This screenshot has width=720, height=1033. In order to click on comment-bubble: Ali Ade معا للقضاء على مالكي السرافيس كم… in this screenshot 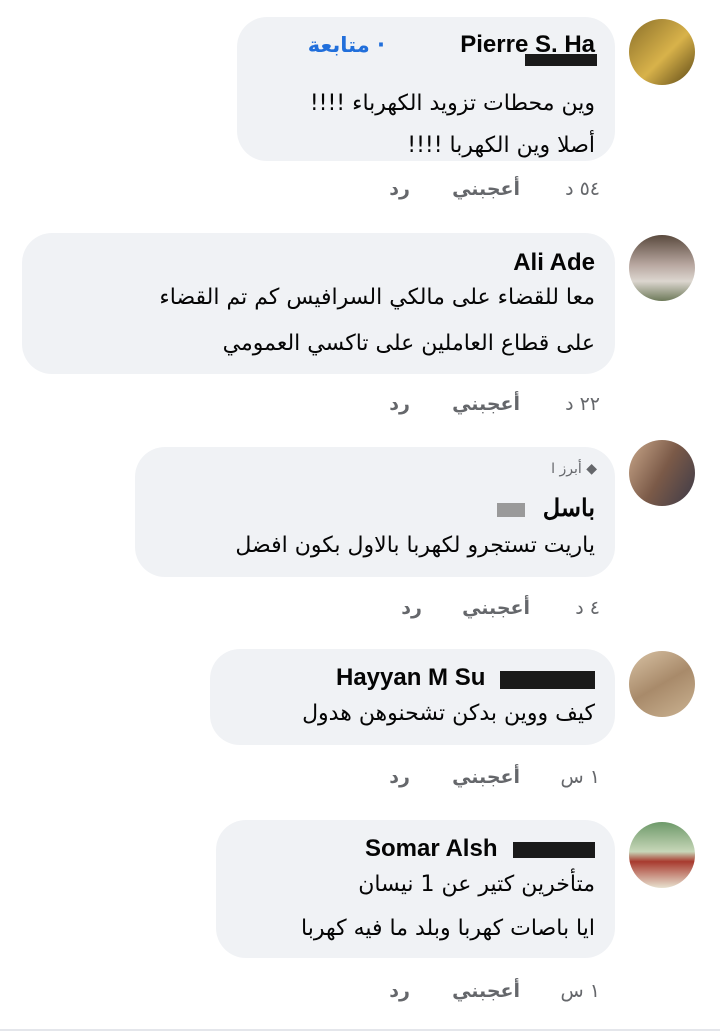, I will do `click(318, 303)`.